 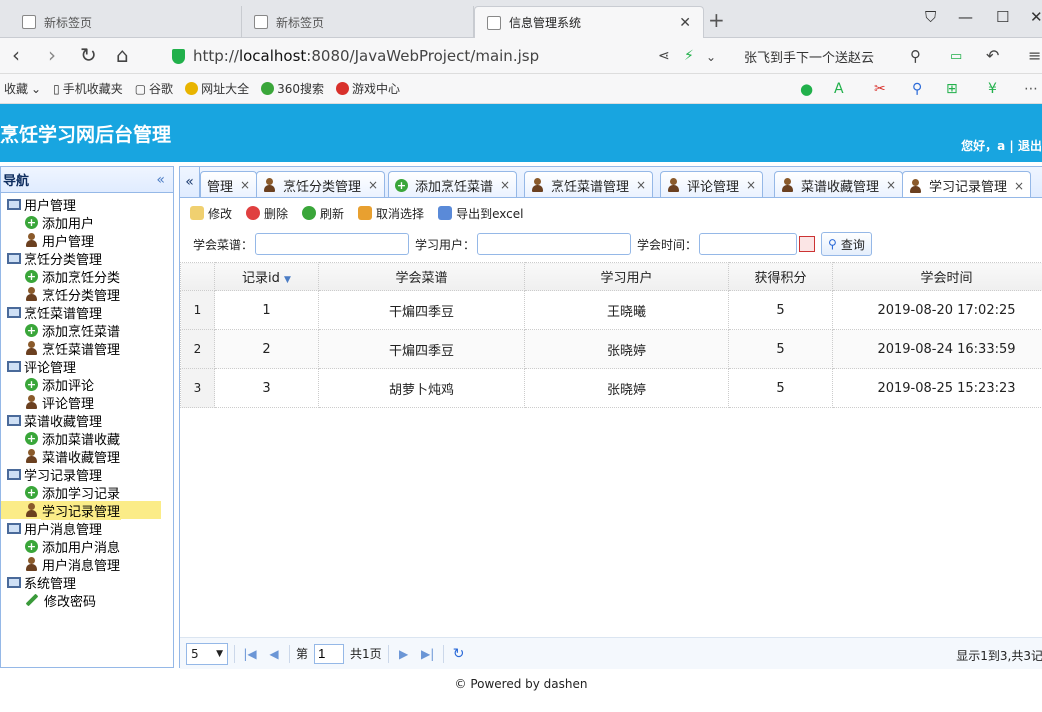 What do you see at coordinates (332, 244) in the screenshot?
I see `recipe-filter-input` at bounding box center [332, 244].